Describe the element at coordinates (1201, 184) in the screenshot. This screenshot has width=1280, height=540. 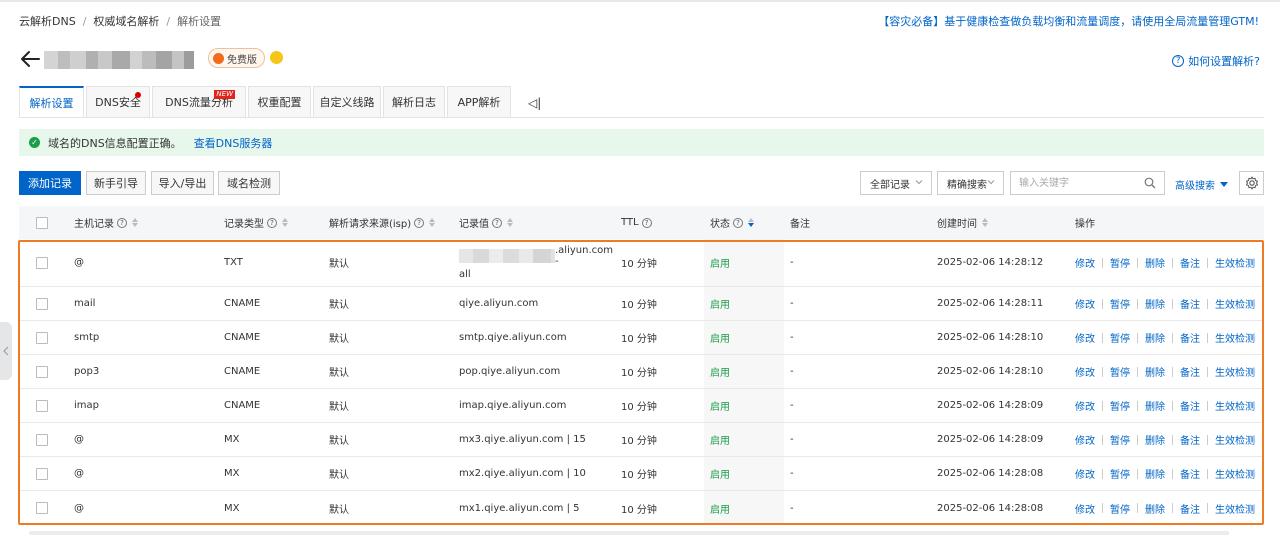
I see `advanced-search-toggle: 高级搜索` at that location.